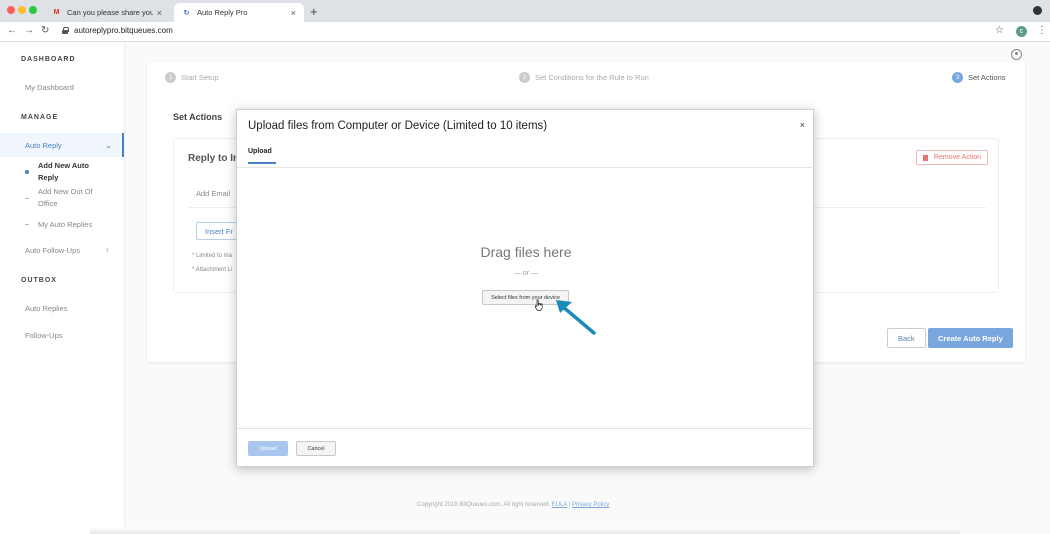 This screenshot has width=1050, height=534. I want to click on url-field: autoreplypro.bitqueues.com, so click(117, 30).